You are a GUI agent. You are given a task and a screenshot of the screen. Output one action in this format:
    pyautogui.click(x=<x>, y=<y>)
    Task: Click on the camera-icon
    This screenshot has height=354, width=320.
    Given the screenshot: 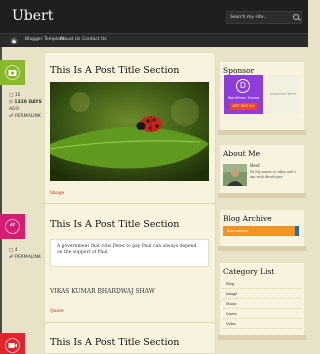 What is the action you would take?
    pyautogui.click(x=12, y=72)
    